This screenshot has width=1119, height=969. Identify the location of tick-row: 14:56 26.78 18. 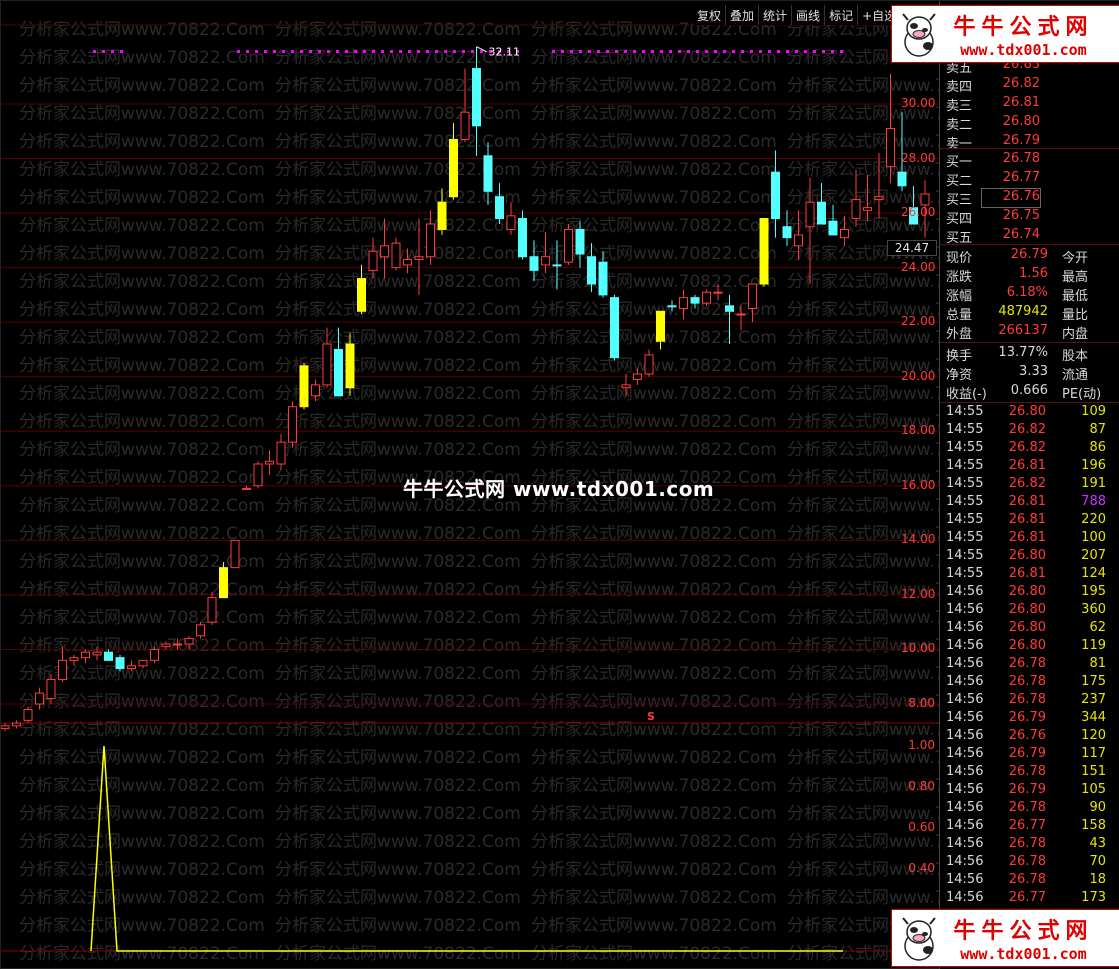
(1031, 881).